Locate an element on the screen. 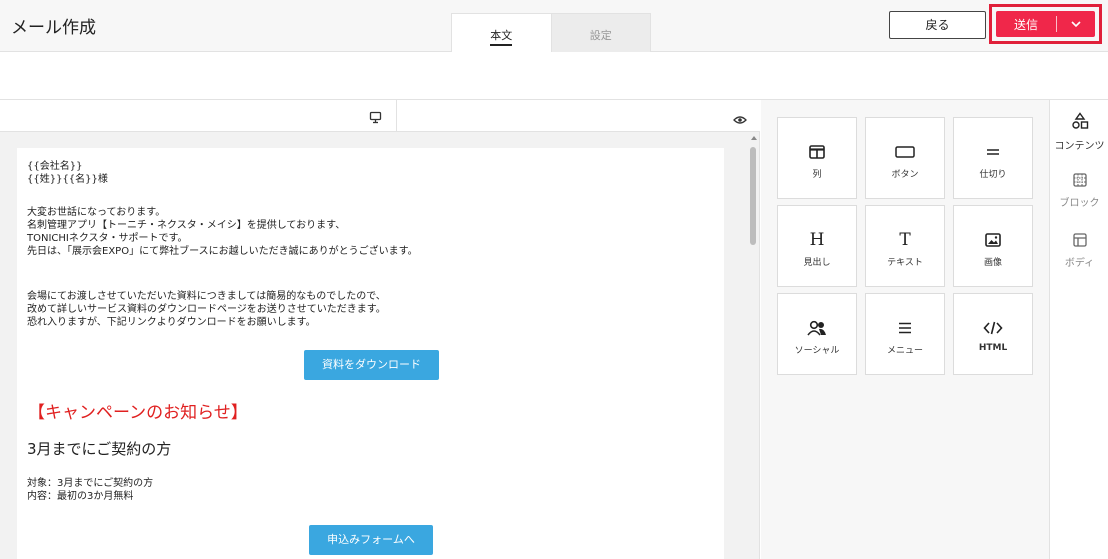  right-sidebar: コンテンツ ブロック ボディ is located at coordinates (1078, 329).